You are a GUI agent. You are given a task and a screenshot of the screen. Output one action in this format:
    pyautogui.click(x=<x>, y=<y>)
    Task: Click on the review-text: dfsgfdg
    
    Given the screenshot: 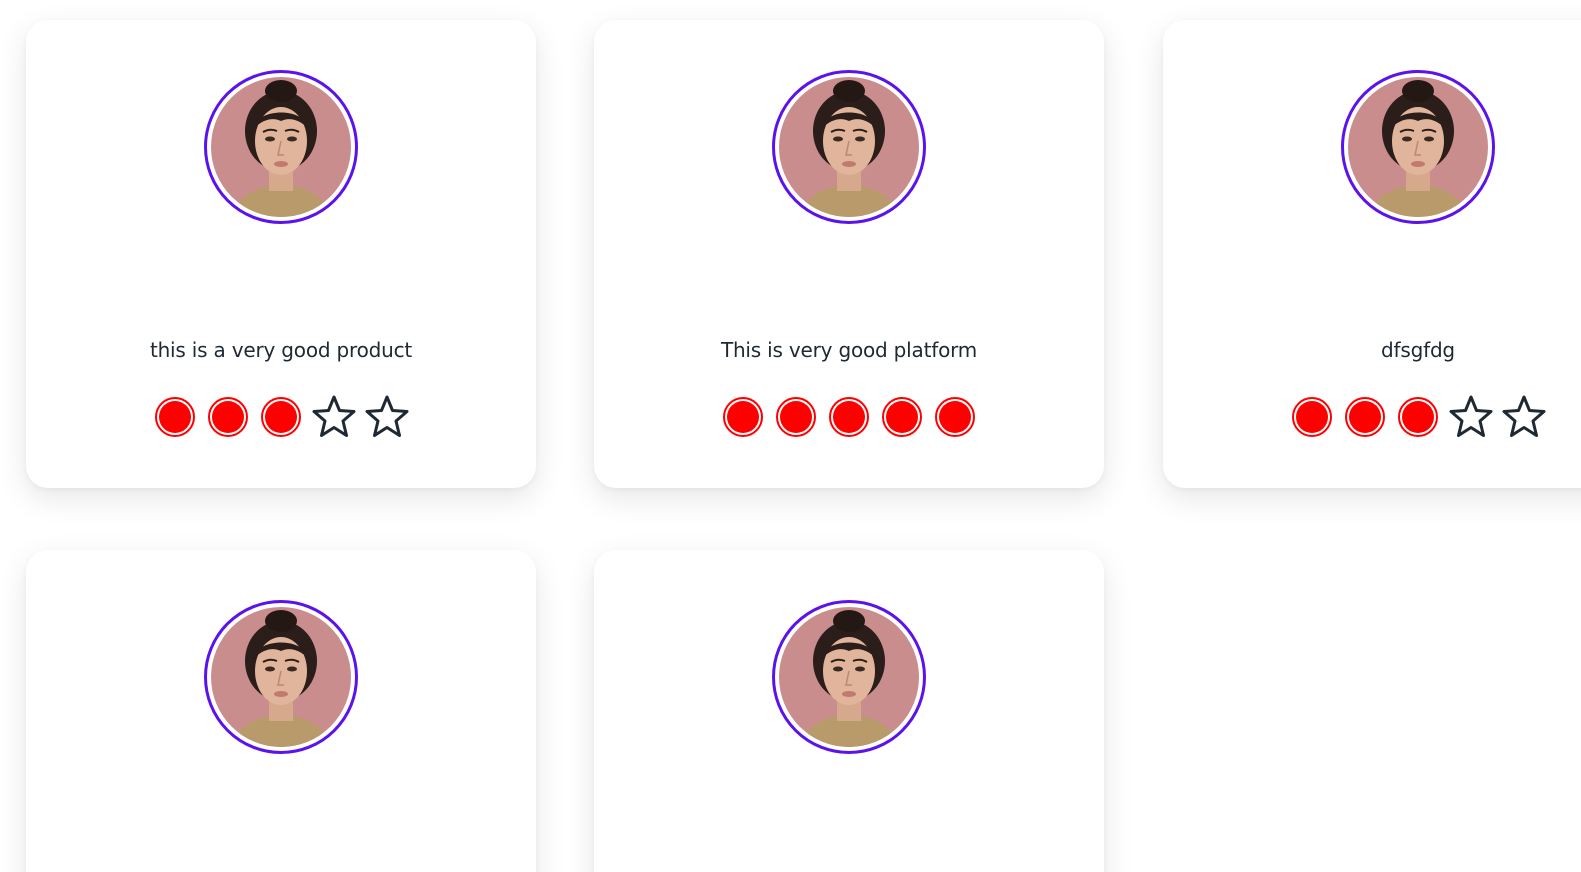 What is the action you would take?
    pyautogui.click(x=1418, y=350)
    